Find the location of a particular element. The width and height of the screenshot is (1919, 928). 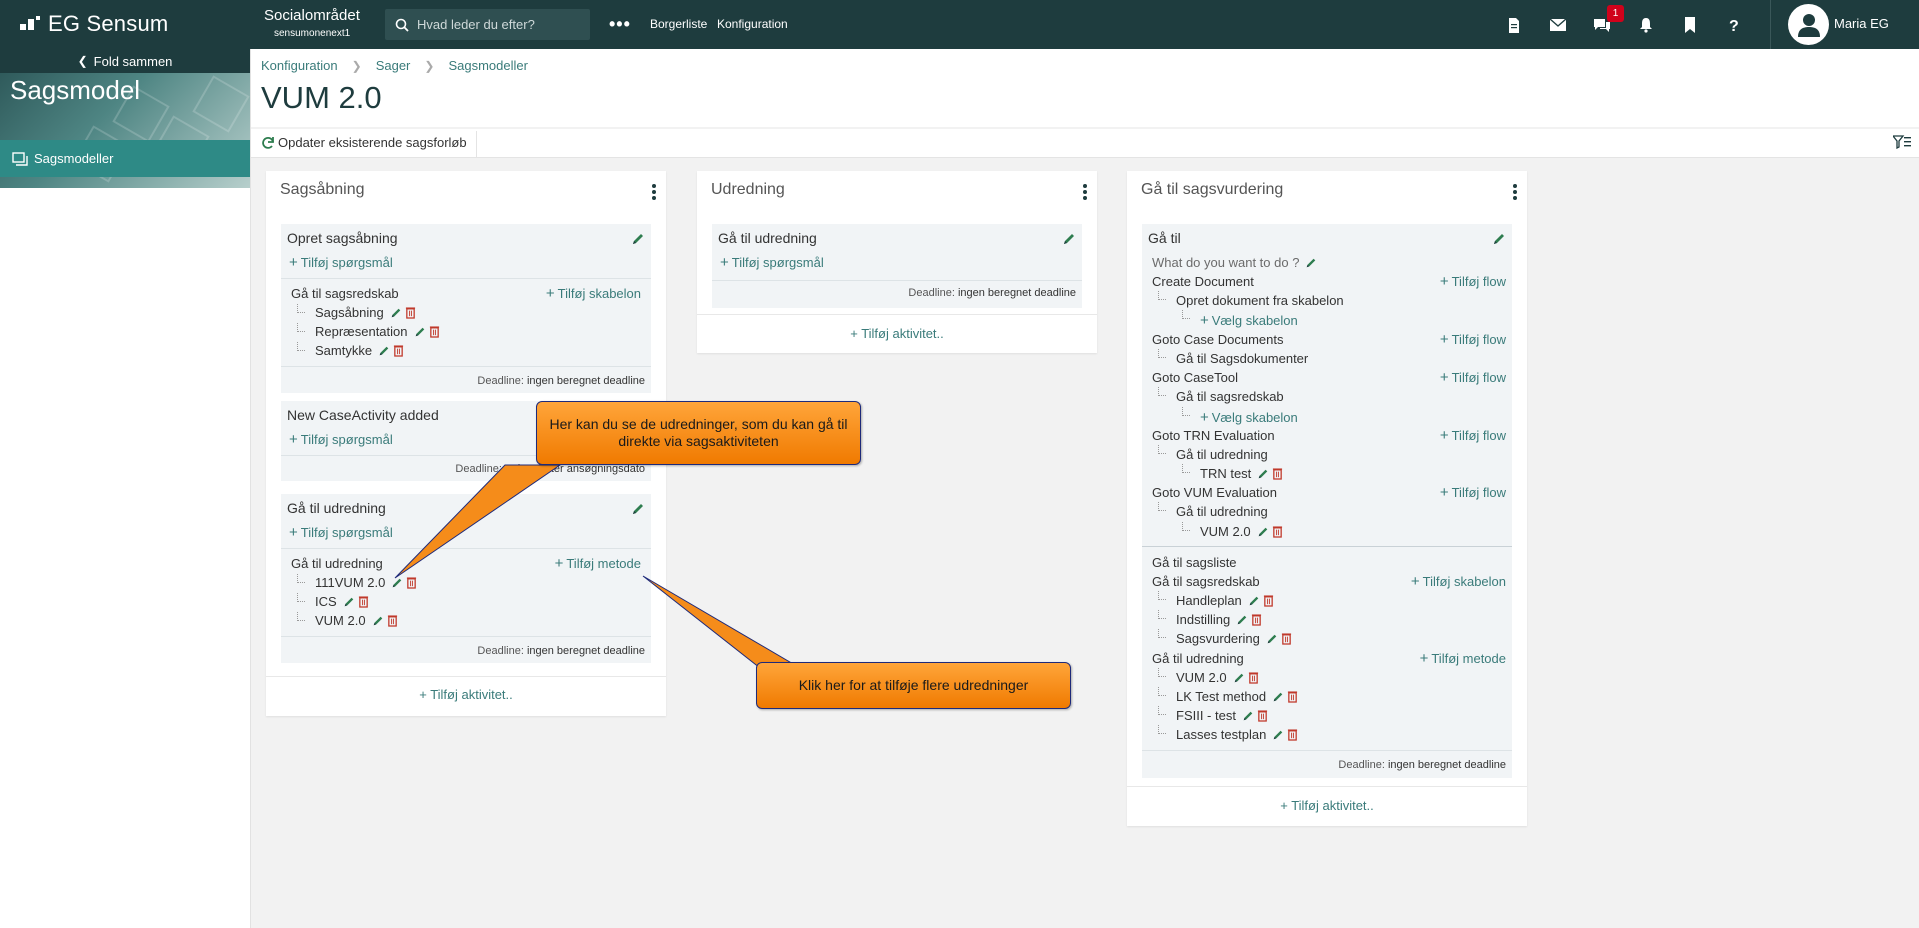

mail-icon is located at coordinates (1558, 25).